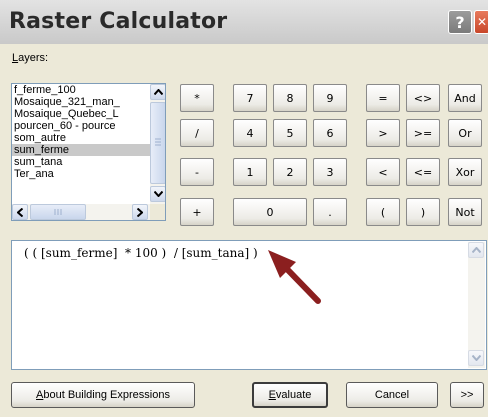 The height and width of the screenshot is (417, 488). I want to click on evaluate-button: Evaluate, so click(290, 395).